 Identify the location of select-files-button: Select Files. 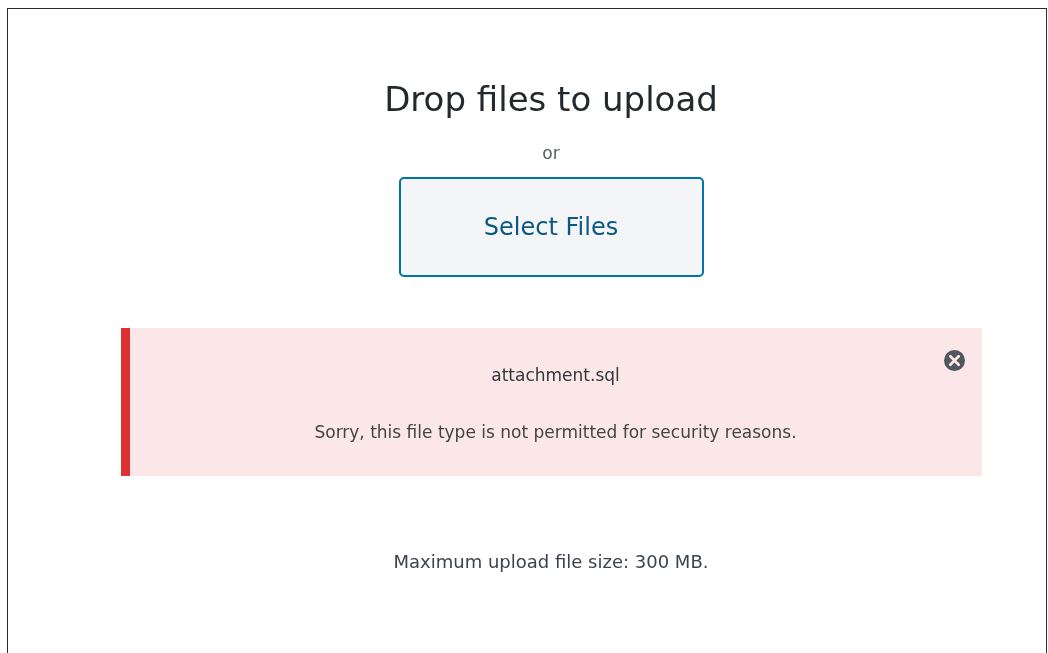
(551, 227).